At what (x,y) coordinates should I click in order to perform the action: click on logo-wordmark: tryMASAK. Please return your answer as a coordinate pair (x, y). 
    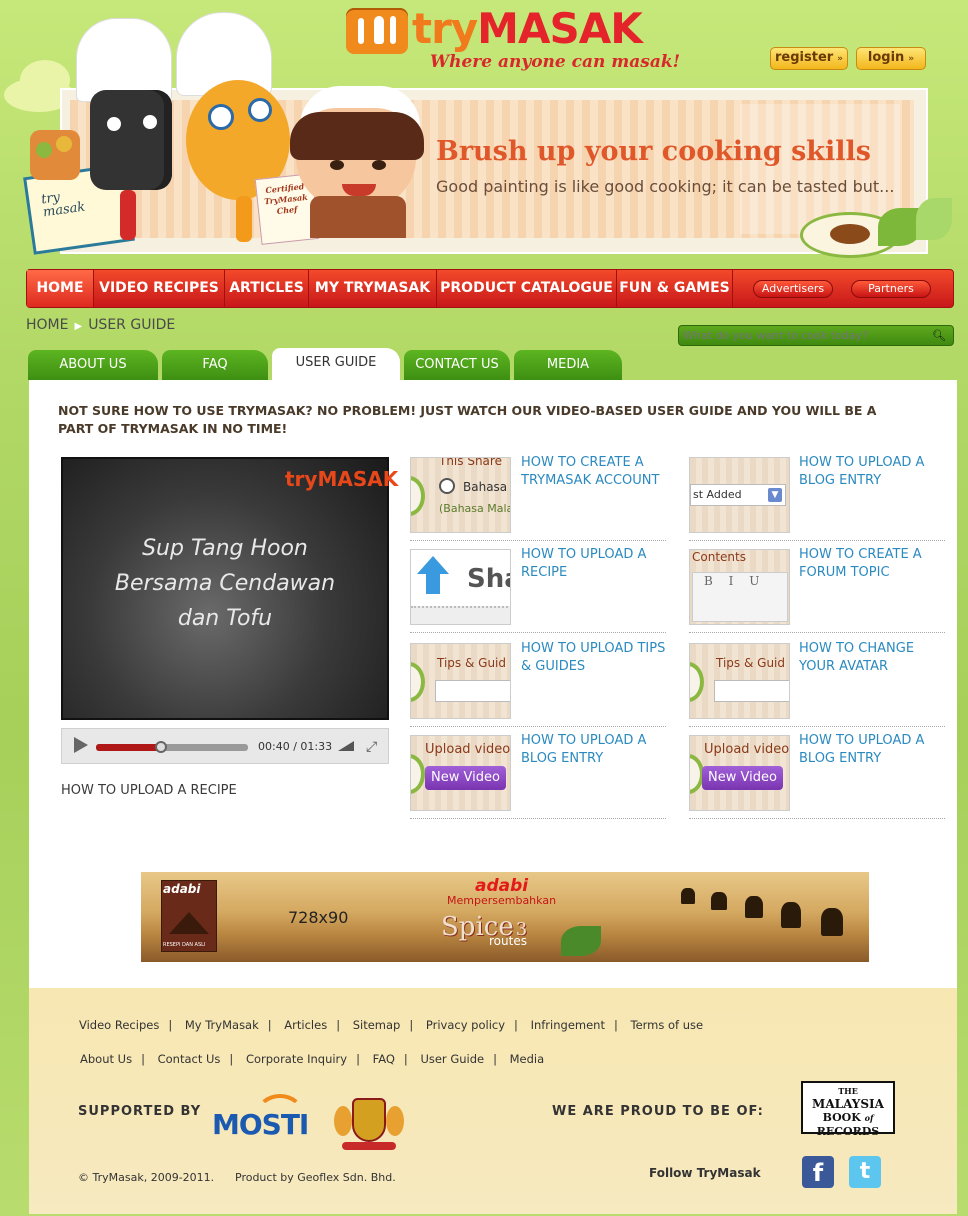
    Looking at the image, I should click on (527, 28).